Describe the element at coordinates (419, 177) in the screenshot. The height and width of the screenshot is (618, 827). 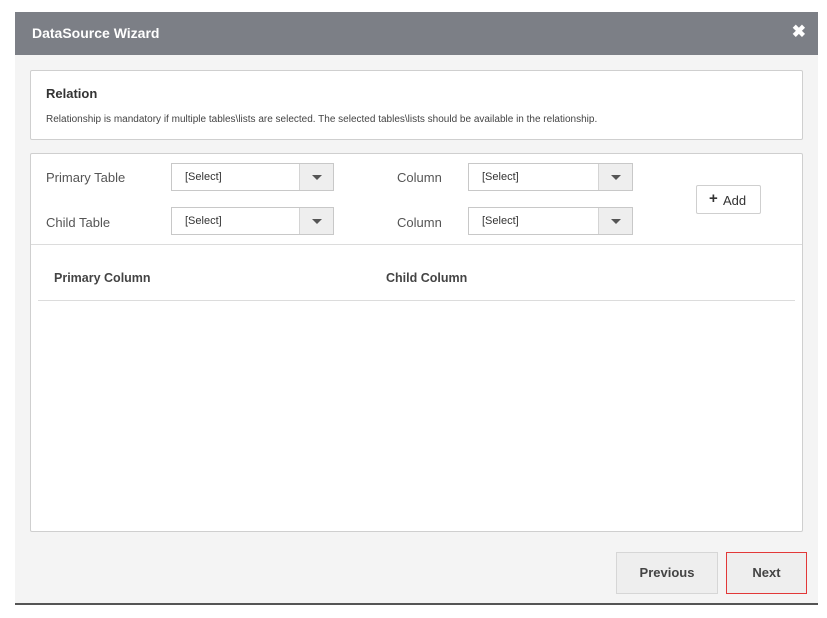
I see `primary-column-label: Column` at that location.